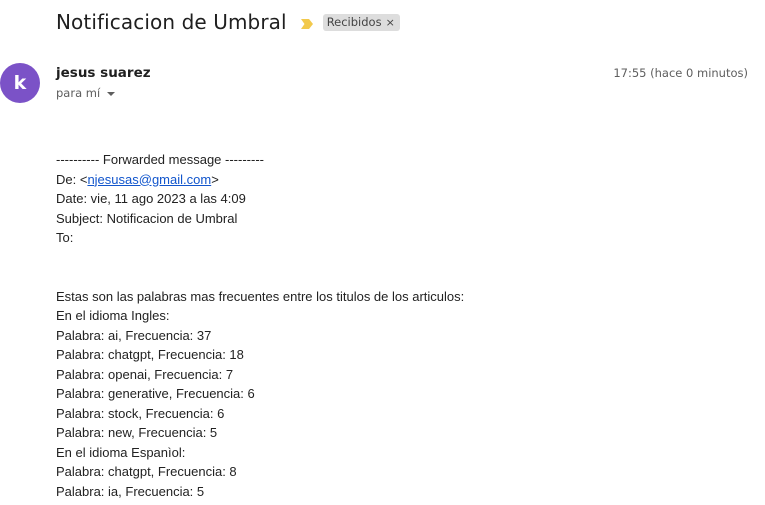 This screenshot has width=765, height=505. What do you see at coordinates (171, 22) in the screenshot?
I see `email-subject-title: Notificacion de Umbral` at bounding box center [171, 22].